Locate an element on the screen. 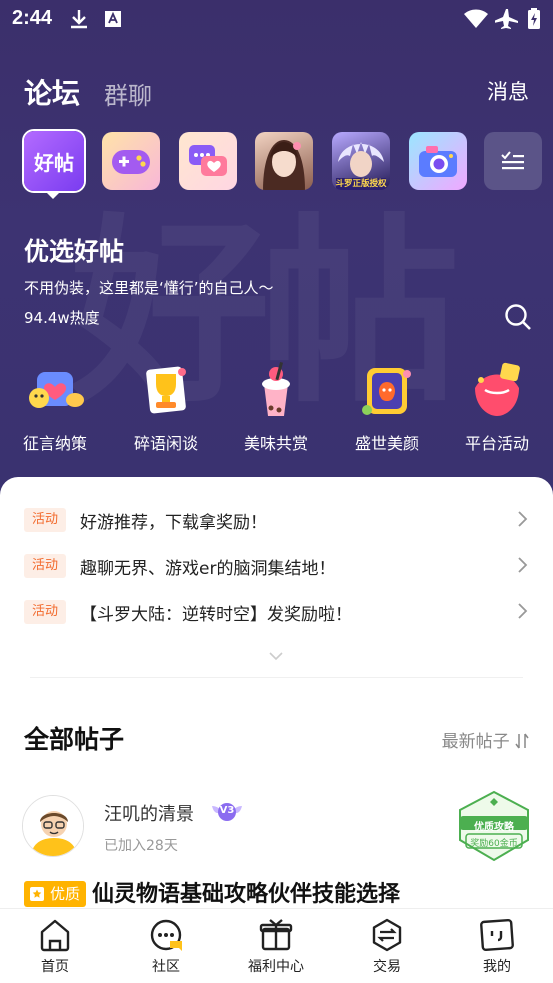 Image resolution: width=553 pixels, height=983 pixels. messages-button: 消息 is located at coordinates (508, 91).